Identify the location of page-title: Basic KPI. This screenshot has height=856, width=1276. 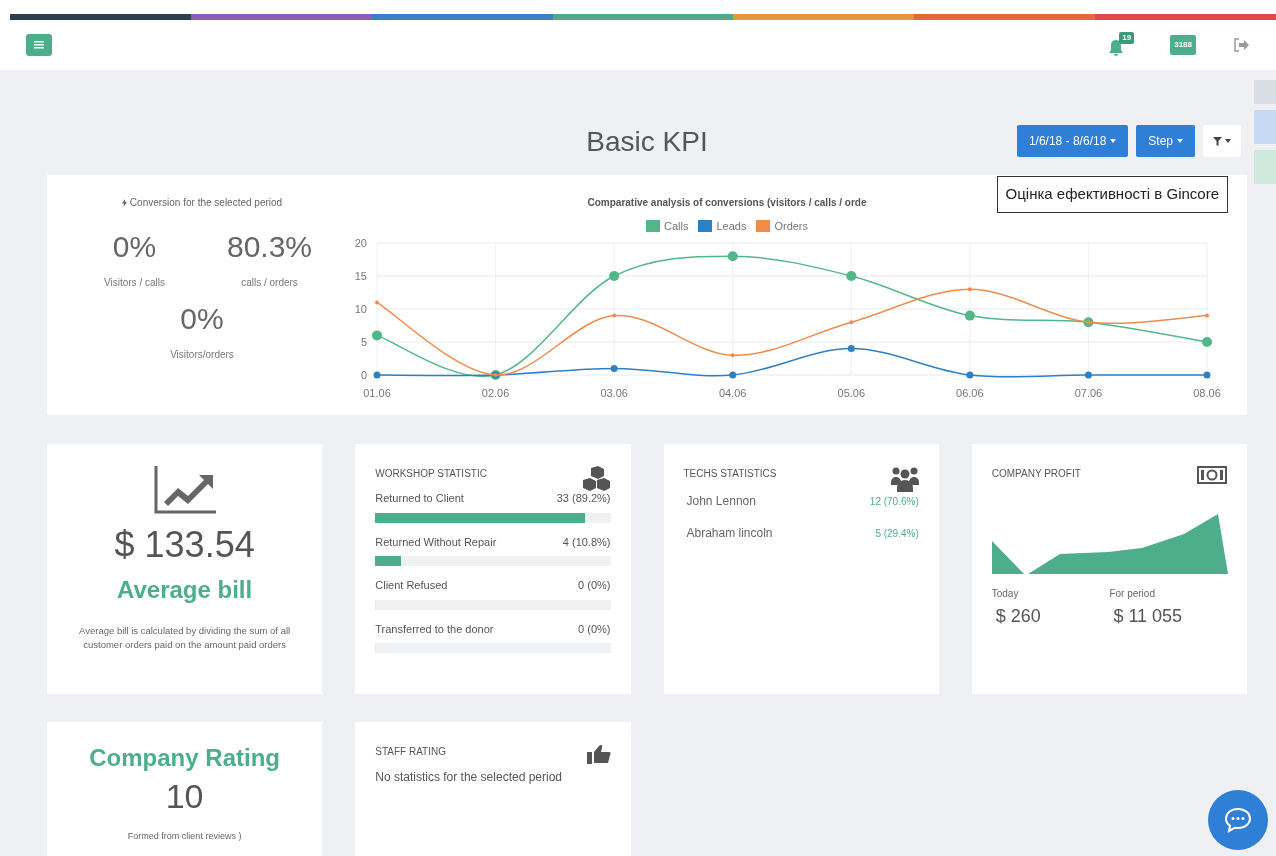
(647, 142).